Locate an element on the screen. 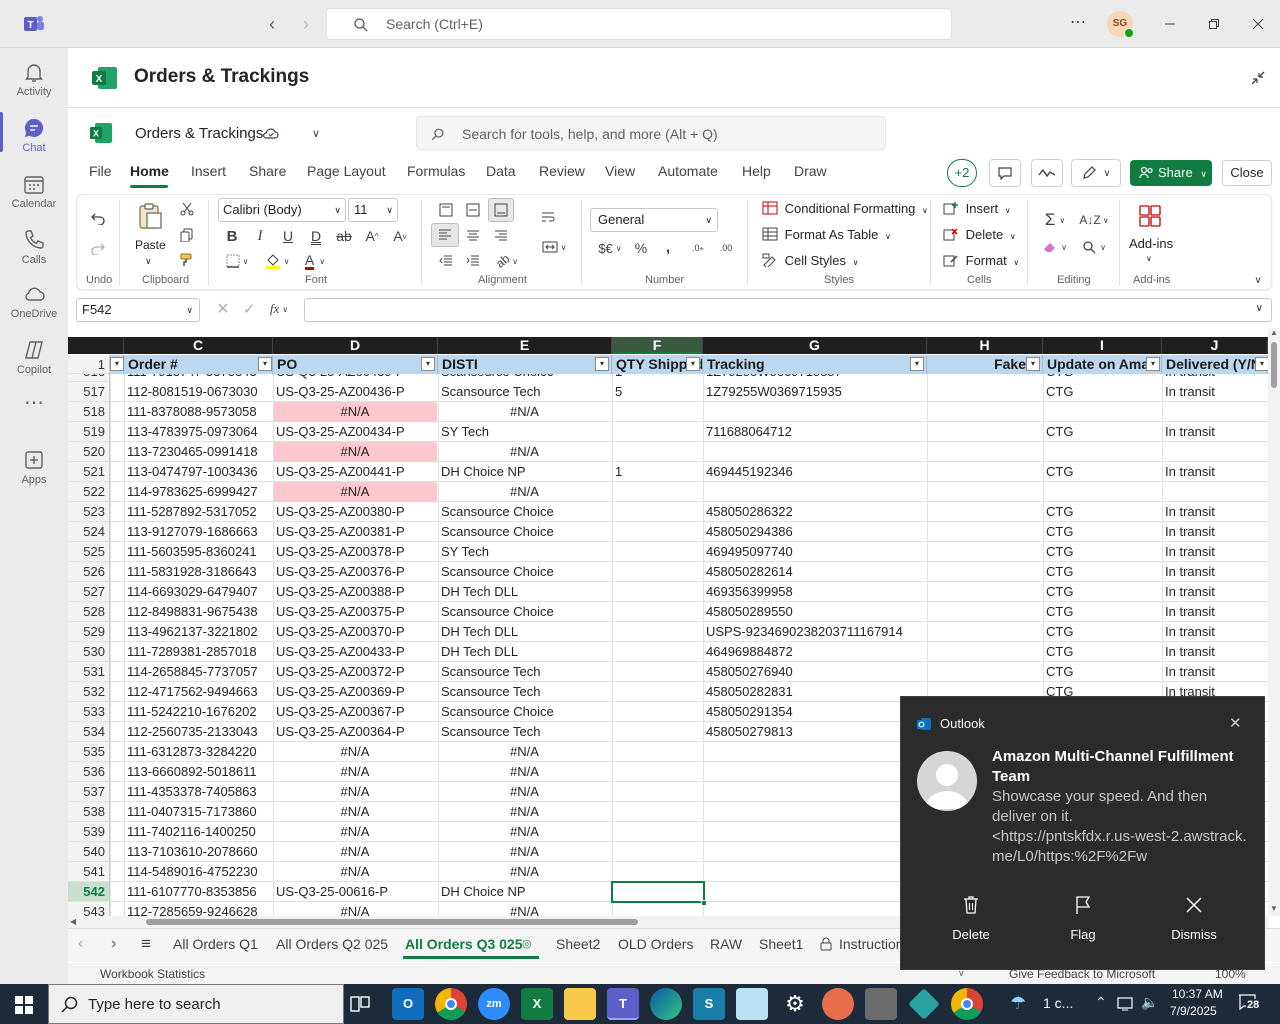  cut-icon is located at coordinates (187, 209).